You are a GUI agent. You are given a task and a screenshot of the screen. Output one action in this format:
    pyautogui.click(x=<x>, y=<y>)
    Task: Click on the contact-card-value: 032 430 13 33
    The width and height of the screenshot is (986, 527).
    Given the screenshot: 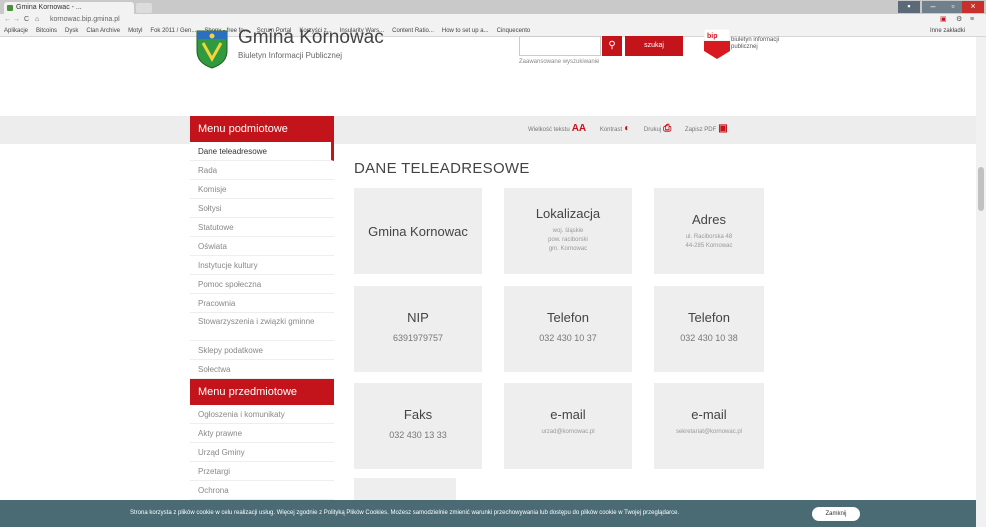 What is the action you would take?
    pyautogui.click(x=418, y=435)
    